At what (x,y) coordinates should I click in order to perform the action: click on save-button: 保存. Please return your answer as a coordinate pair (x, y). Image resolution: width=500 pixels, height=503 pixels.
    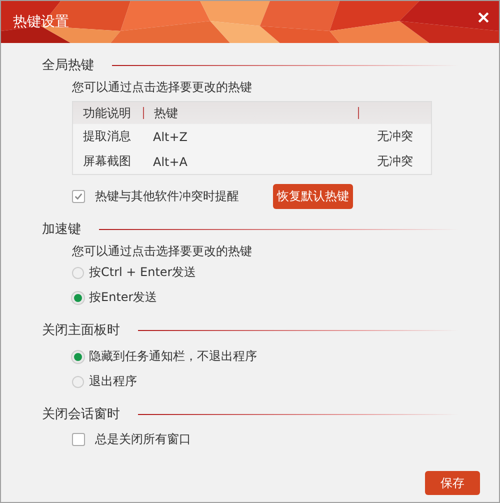
    Looking at the image, I should click on (452, 483).